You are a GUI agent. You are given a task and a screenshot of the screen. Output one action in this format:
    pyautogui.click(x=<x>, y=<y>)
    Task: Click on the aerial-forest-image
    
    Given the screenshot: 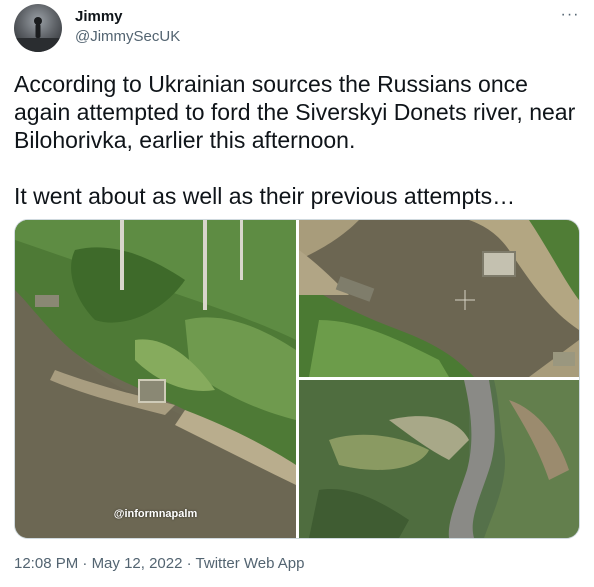 What is the action you would take?
    pyautogui.click(x=439, y=459)
    